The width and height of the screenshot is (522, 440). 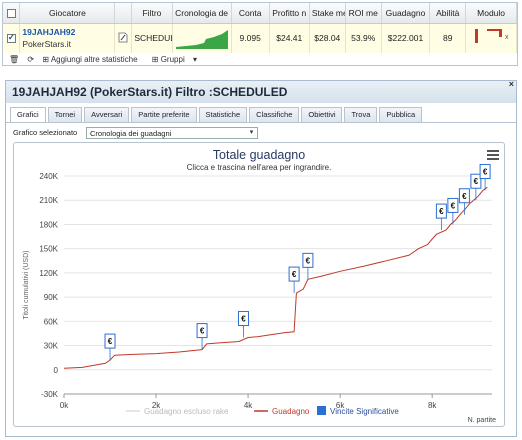 I want to click on header-ability: Abilità, so click(x=448, y=13).